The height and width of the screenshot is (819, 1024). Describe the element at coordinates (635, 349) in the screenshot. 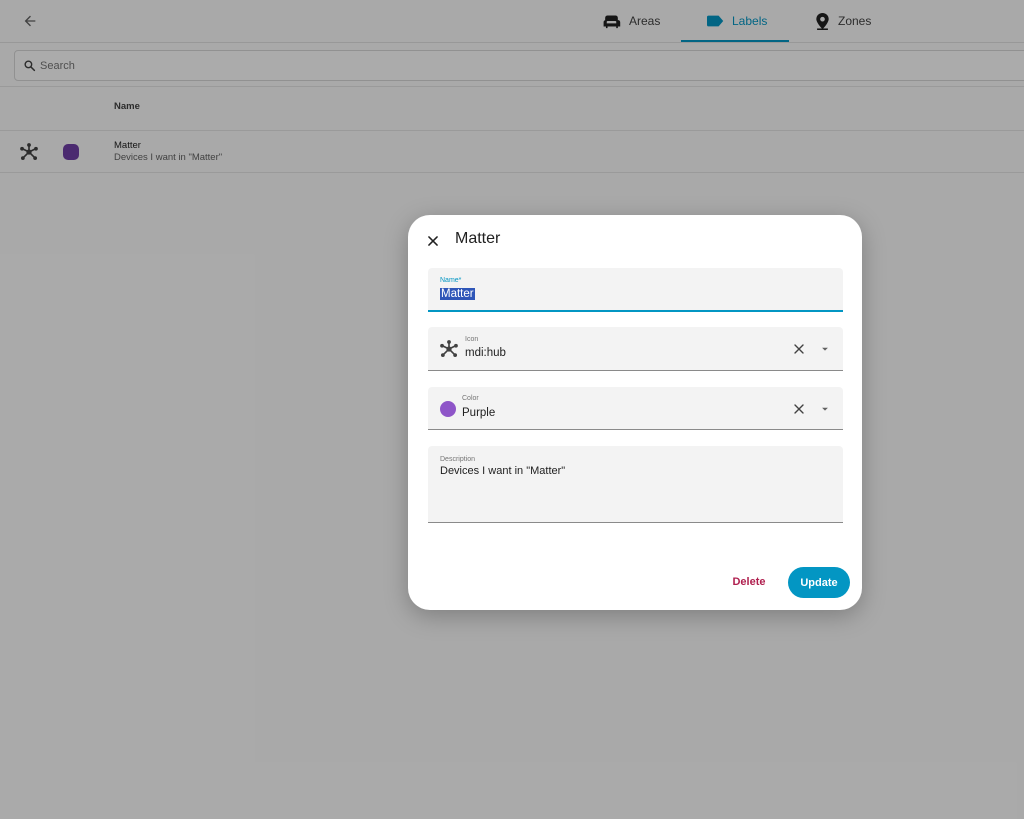

I see `icon-picker-field: Icon mdi:hub` at that location.